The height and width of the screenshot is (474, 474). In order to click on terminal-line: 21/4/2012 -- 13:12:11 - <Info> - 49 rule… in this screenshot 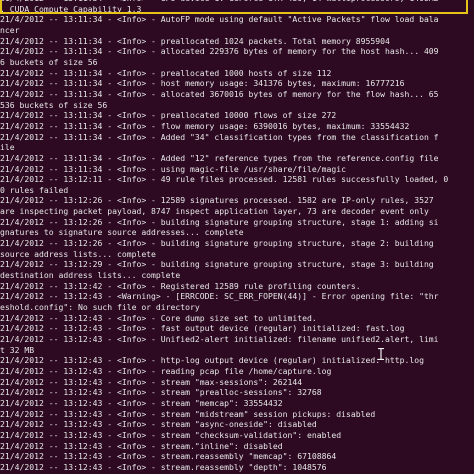, I will do `click(224, 179)`.